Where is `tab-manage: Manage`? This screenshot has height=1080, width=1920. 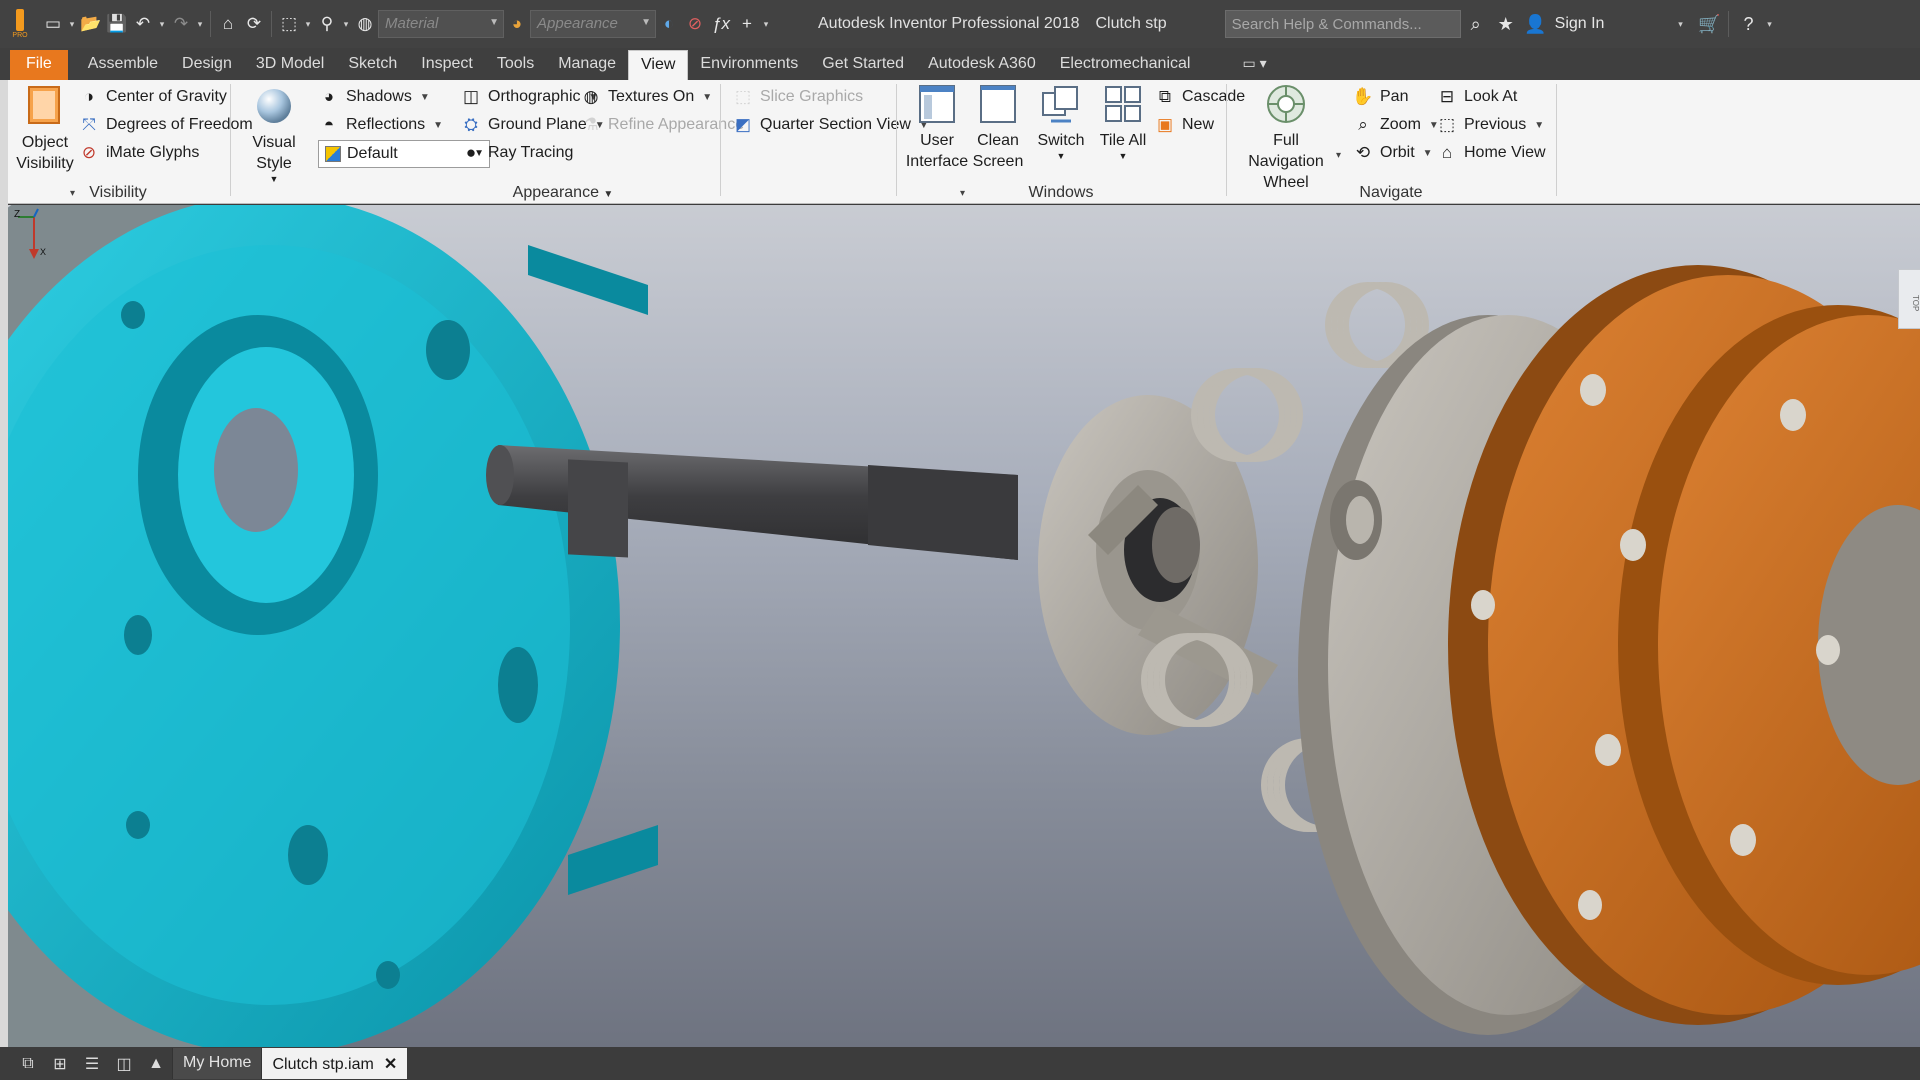 tab-manage: Manage is located at coordinates (587, 65).